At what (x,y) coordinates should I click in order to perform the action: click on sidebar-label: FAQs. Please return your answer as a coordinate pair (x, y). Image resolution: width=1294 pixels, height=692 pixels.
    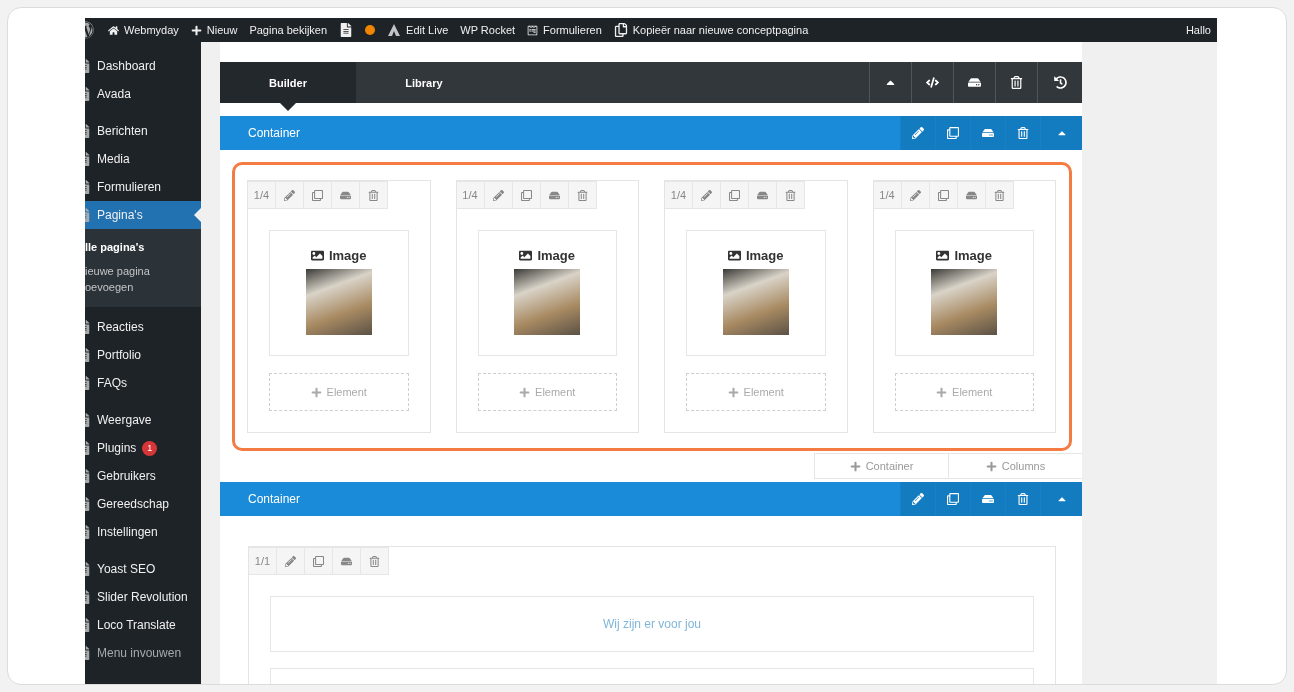
    Looking at the image, I should click on (112, 383).